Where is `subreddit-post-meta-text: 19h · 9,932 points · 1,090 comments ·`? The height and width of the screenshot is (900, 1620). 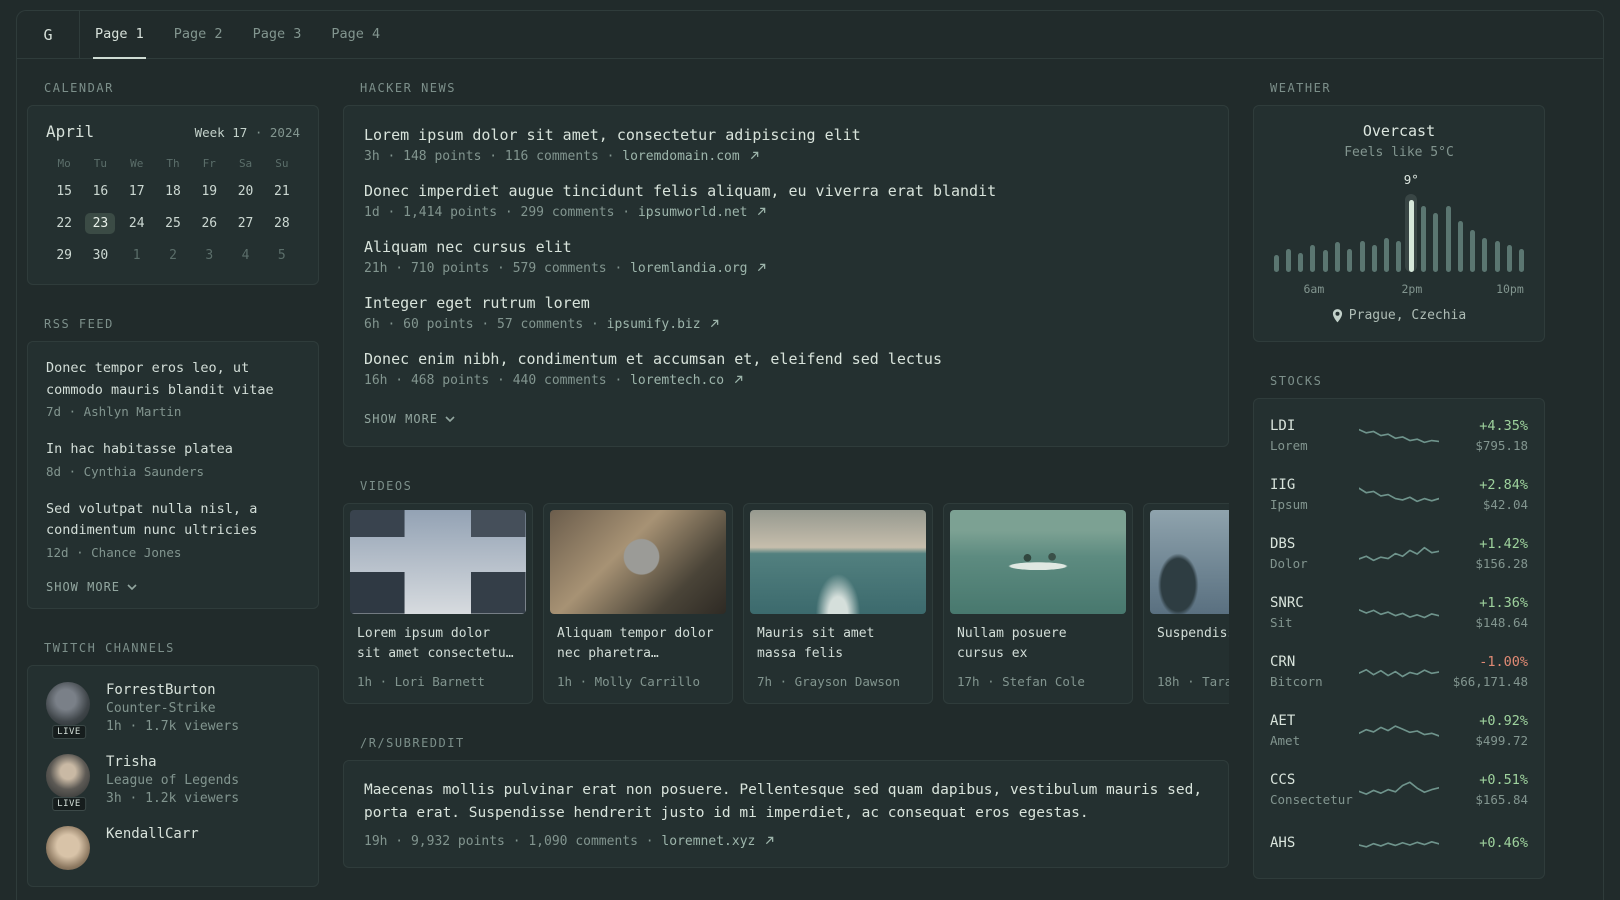 subreddit-post-meta-text: 19h · 9,932 points · 1,090 comments · is located at coordinates (509, 841).